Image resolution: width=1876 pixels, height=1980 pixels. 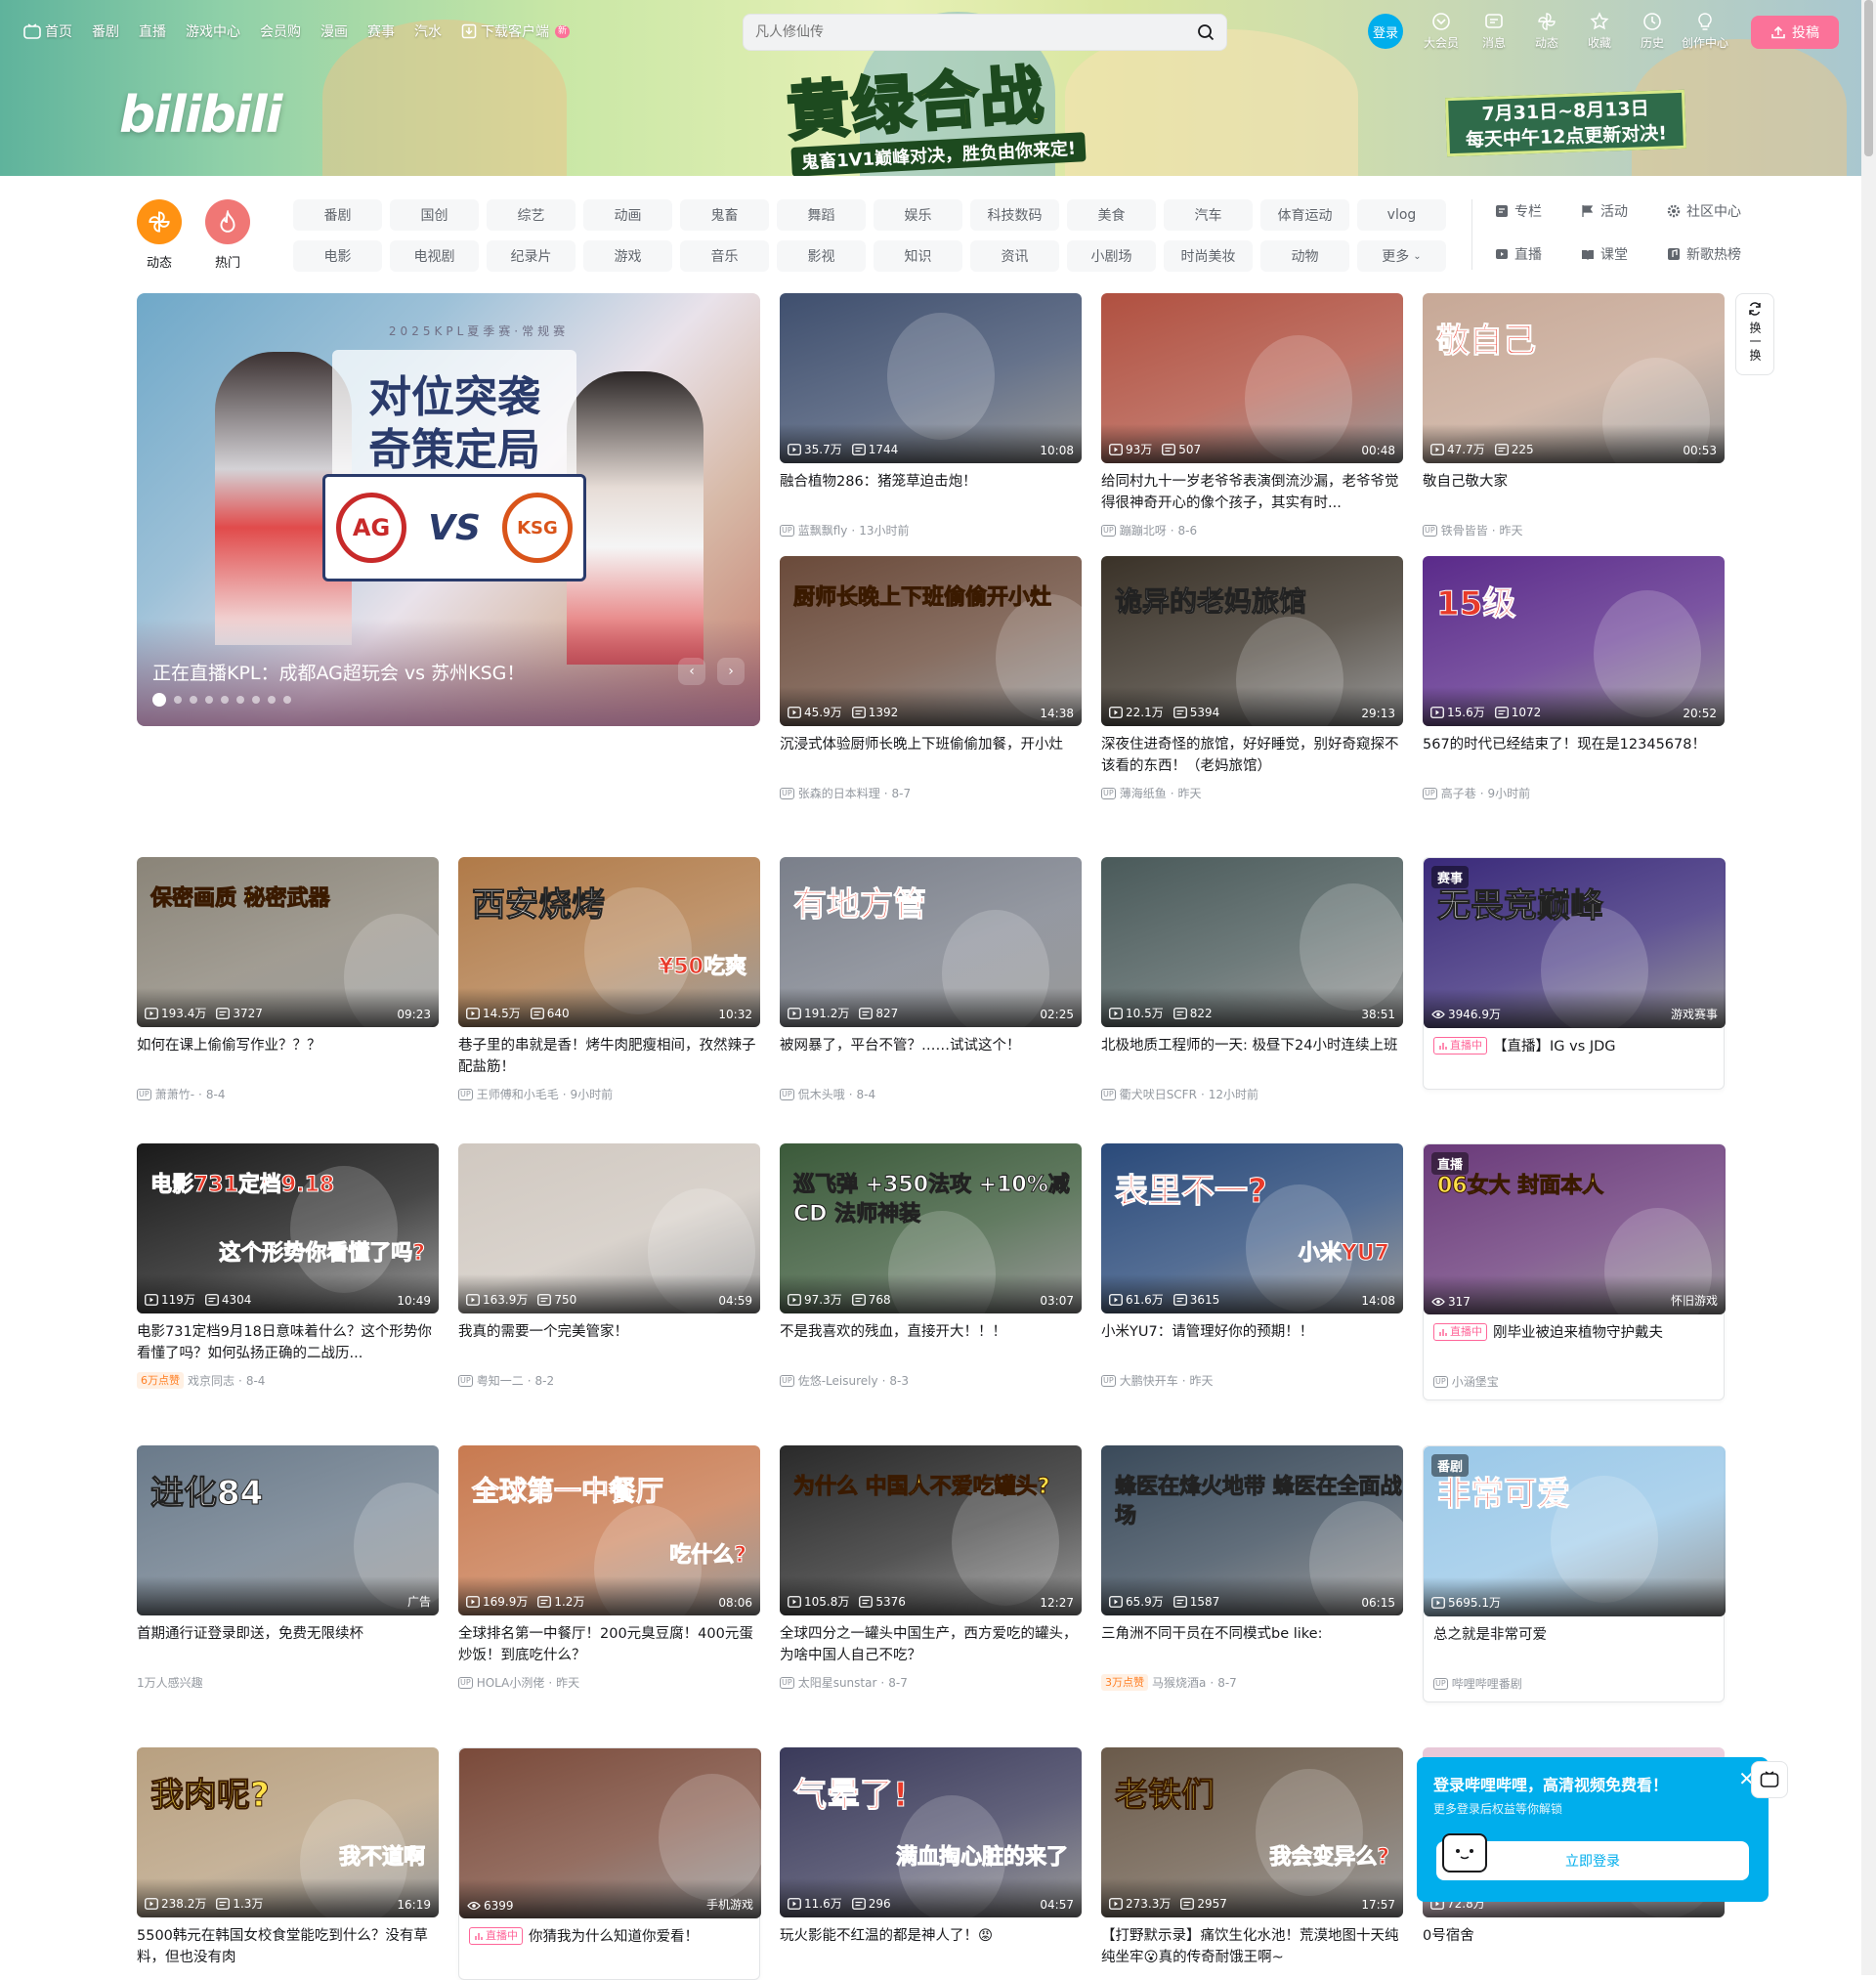 What do you see at coordinates (1624, 211) in the screenshot?
I see `extra-activity: 活动` at bounding box center [1624, 211].